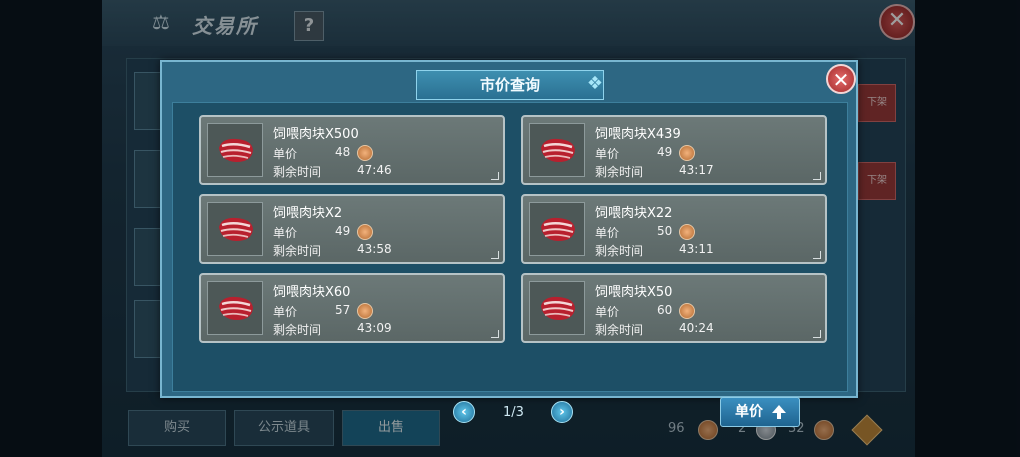 This screenshot has width=1020, height=457. I want to click on listing-card: 饲喂肉块X2 单价 49 剩余时间 43:58, so click(352, 229).